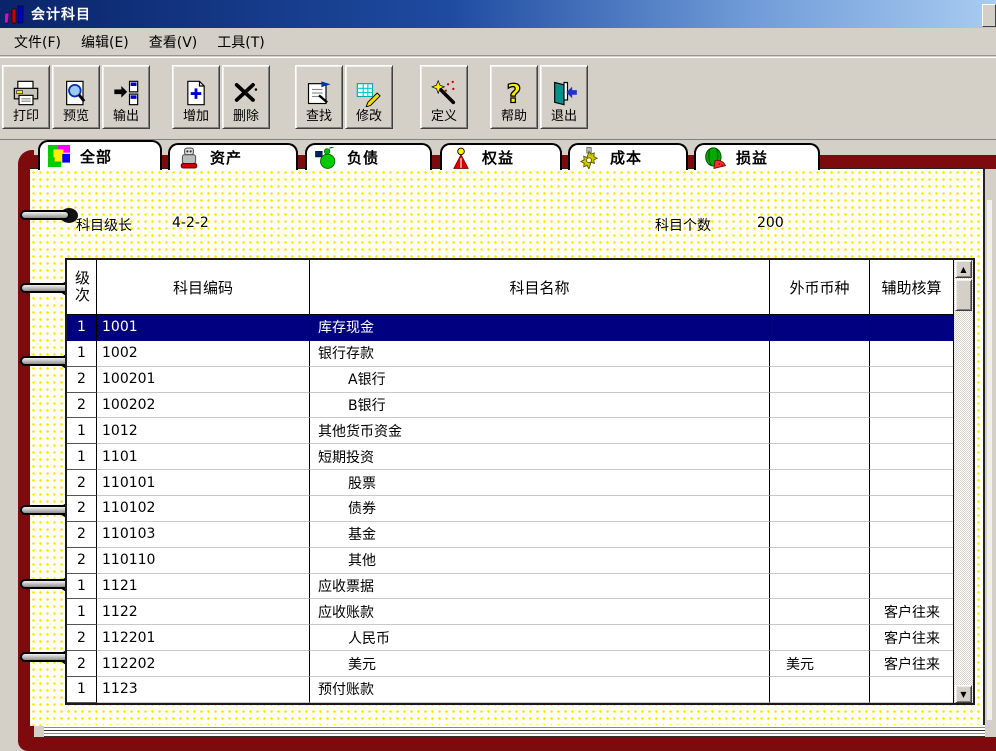 This screenshot has height=751, width=996. I want to click on table-row: 2 110110 其他, so click(510, 560).